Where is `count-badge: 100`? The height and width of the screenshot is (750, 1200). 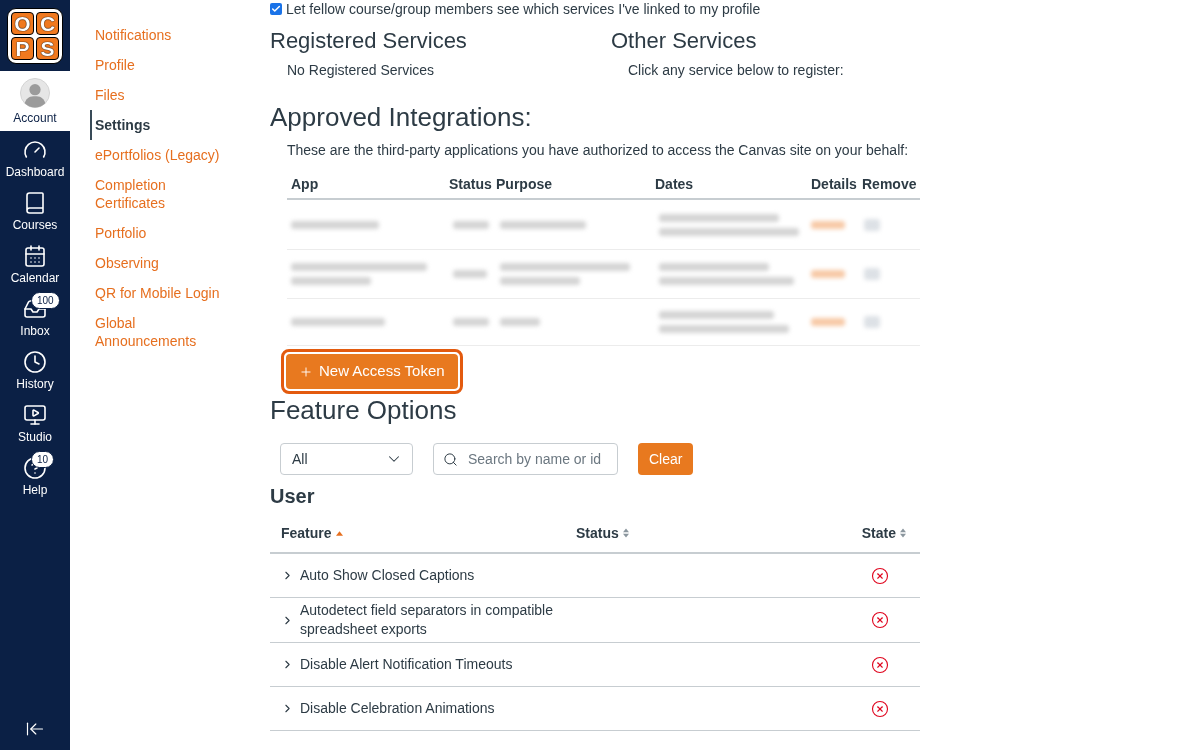
count-badge: 100 is located at coordinates (45, 300).